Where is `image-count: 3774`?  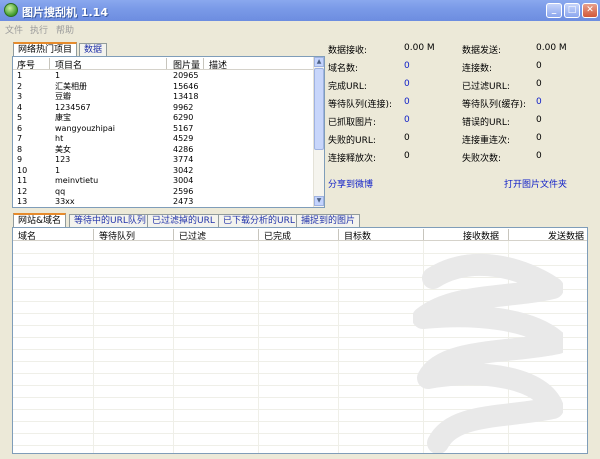
image-count: 3774 is located at coordinates (183, 159).